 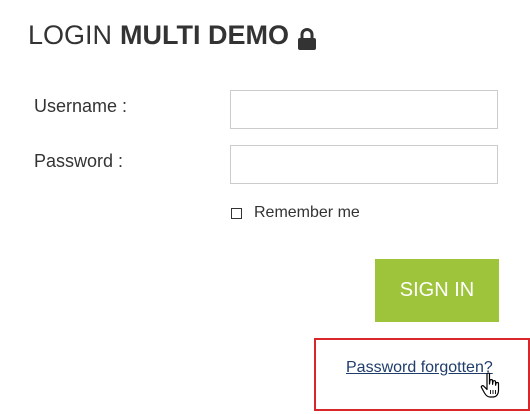 I want to click on remember-label: Remember me, so click(x=307, y=212).